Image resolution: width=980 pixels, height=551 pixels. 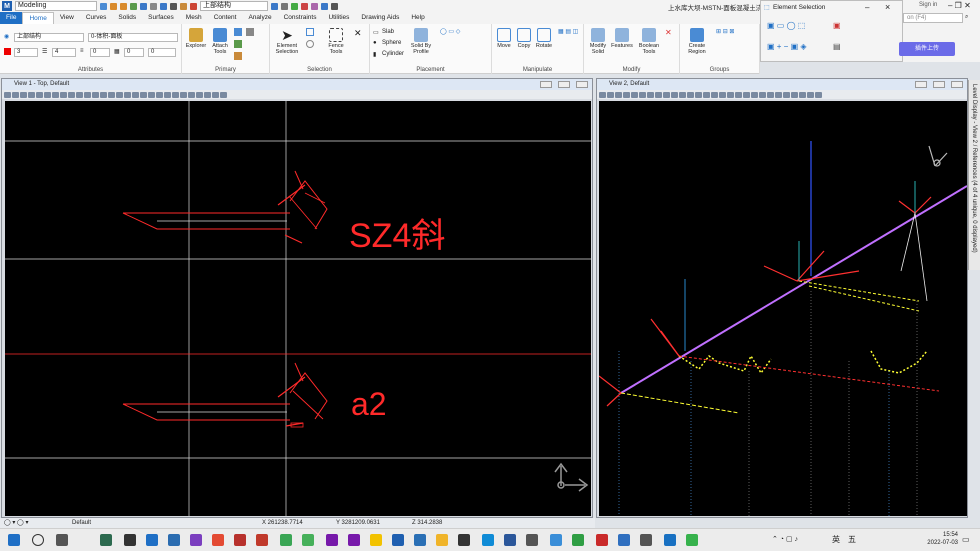 I want to click on view-1-toolbar, so click(x=297, y=94).